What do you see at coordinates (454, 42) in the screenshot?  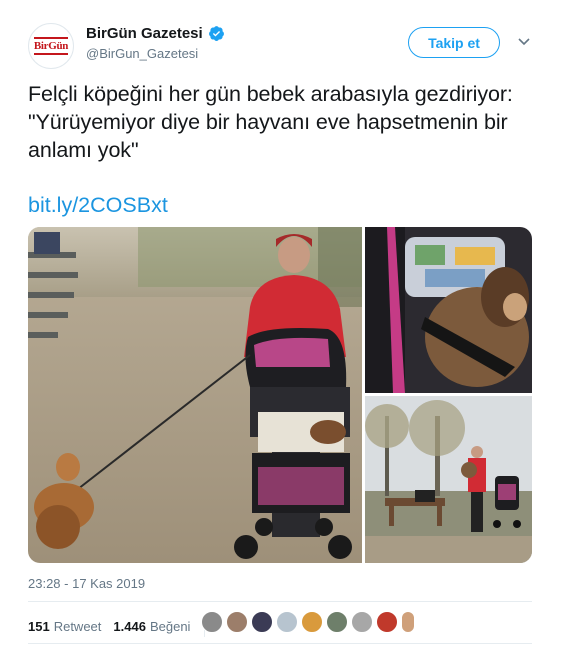 I see `follow-button: Takip et` at bounding box center [454, 42].